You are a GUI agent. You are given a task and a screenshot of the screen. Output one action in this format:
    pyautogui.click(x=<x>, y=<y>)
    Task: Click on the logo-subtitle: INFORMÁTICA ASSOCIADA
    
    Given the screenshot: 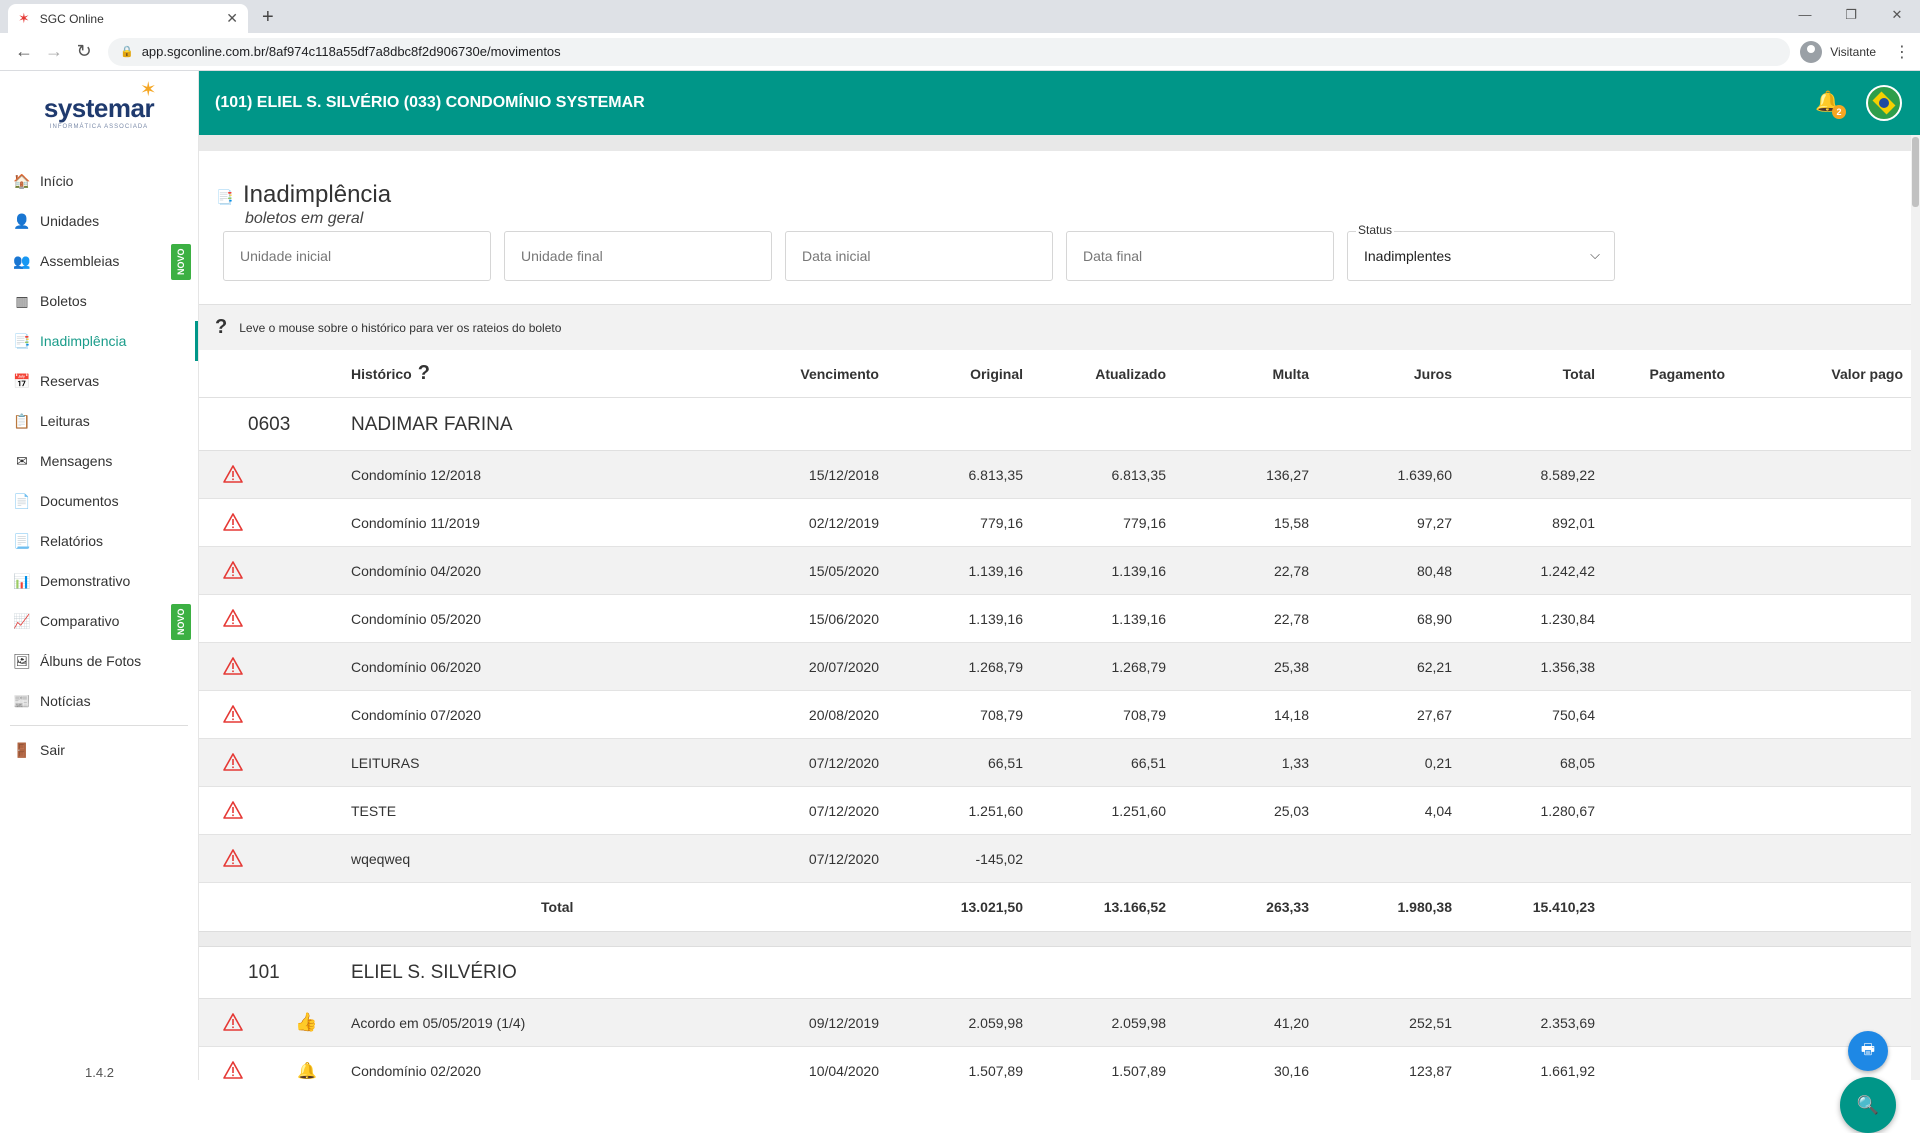 What is the action you would take?
    pyautogui.click(x=99, y=126)
    